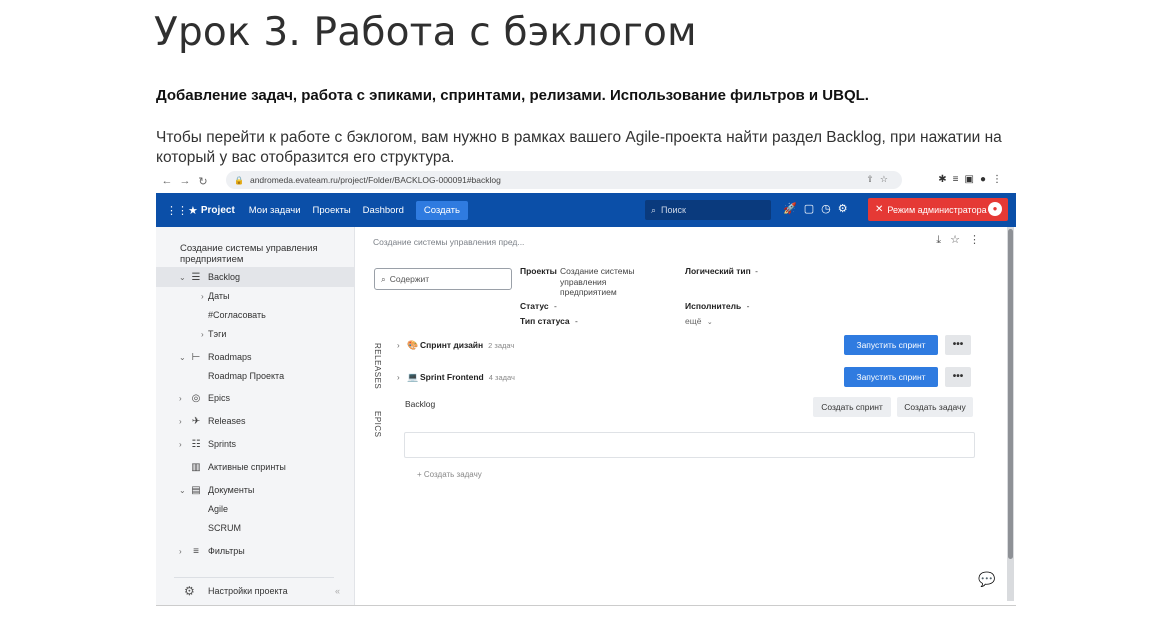 Image resolution: width=1156 pixels, height=626 pixels. I want to click on sidebar-item-dates: › Даты, so click(255, 296).